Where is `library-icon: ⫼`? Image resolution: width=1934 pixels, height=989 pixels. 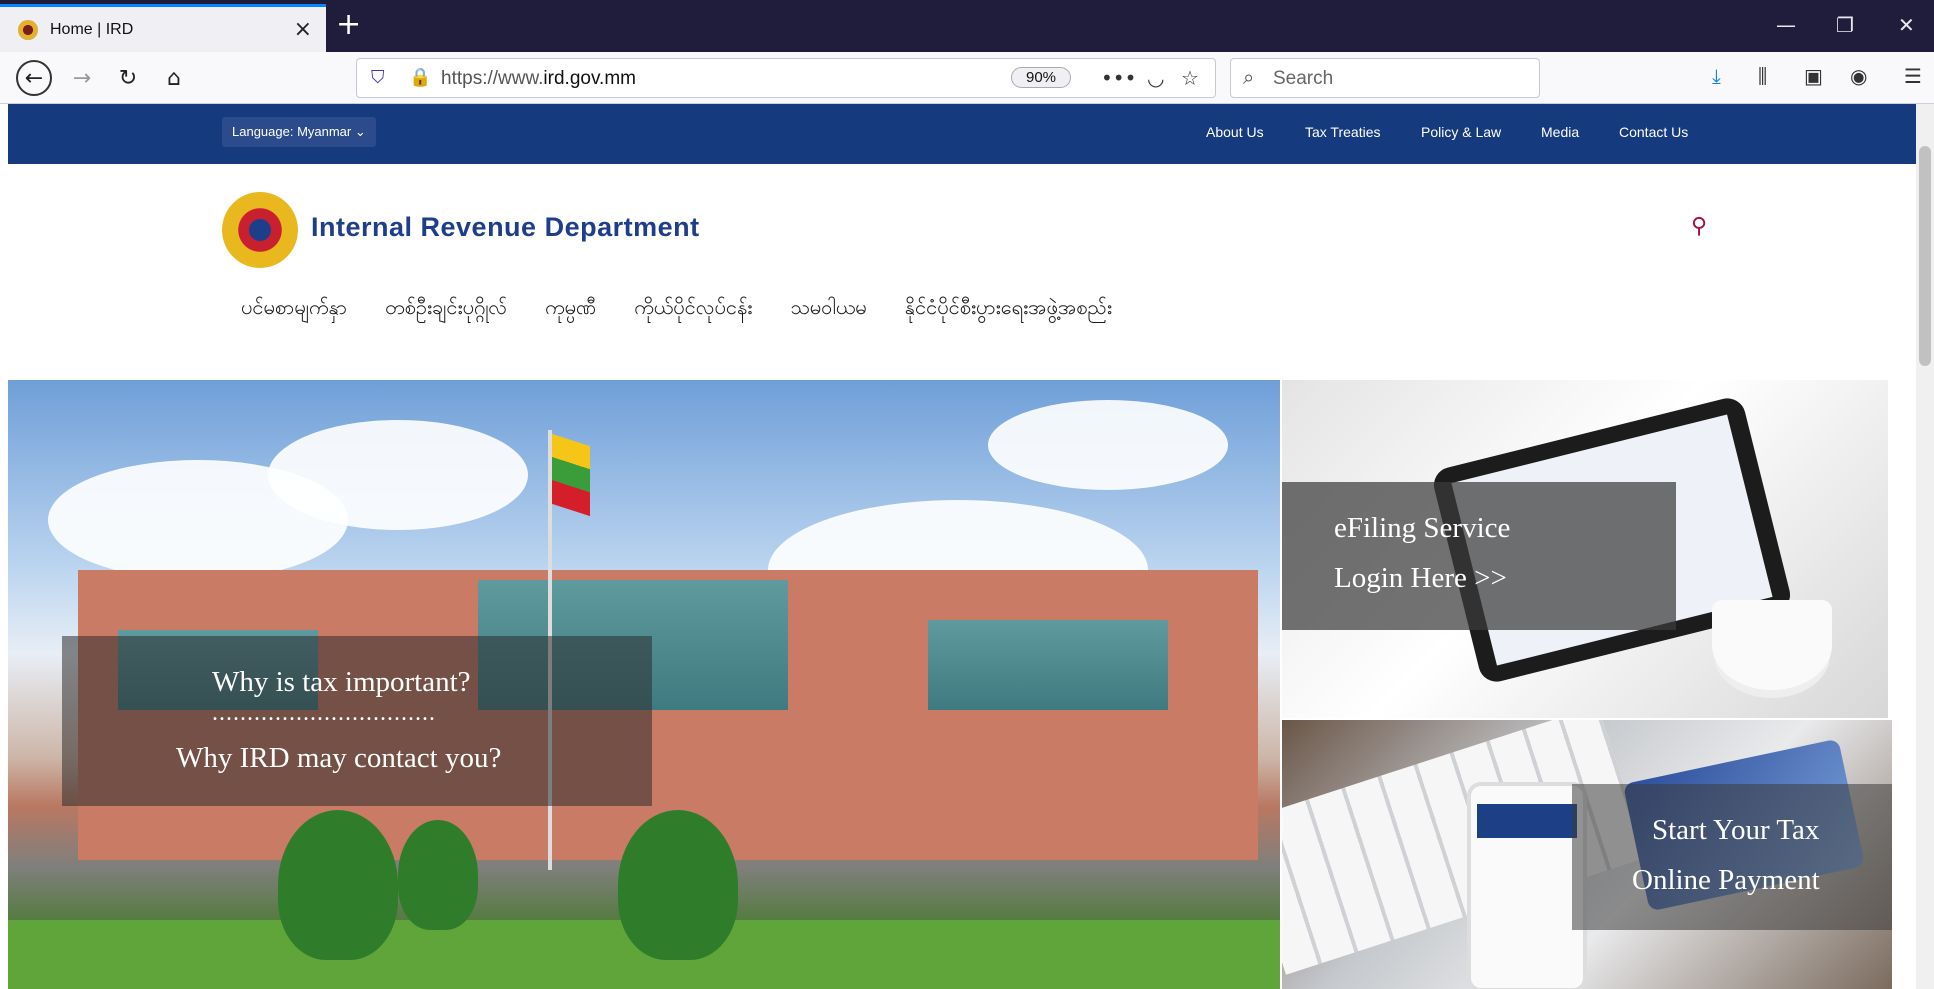
library-icon: ⫼ is located at coordinates (1762, 76).